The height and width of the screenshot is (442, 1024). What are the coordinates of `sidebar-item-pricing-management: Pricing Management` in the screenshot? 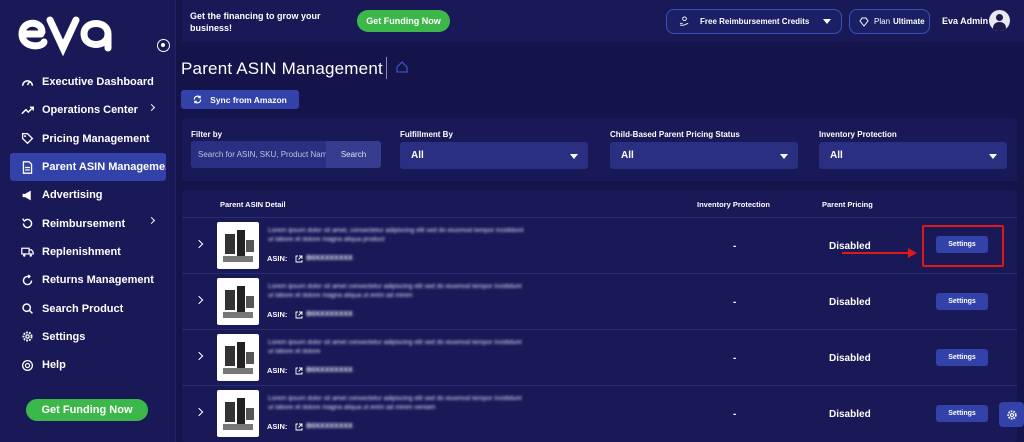 It's located at (88, 139).